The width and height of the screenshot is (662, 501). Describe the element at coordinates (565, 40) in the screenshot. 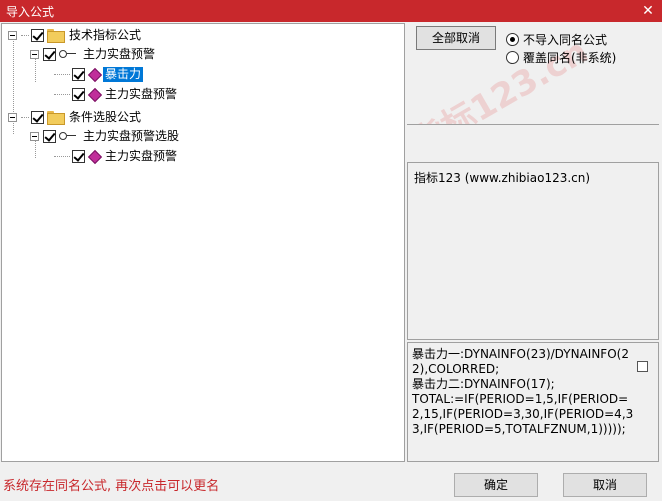

I see `radio-label: 不导入同名公式` at that location.